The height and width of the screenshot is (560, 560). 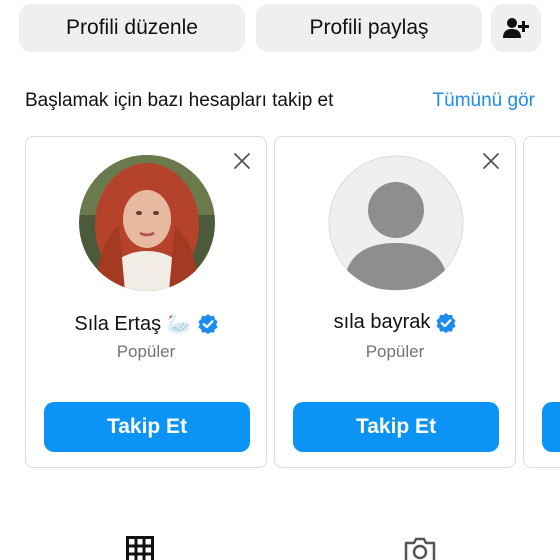 What do you see at coordinates (147, 223) in the screenshot?
I see `avatar` at bounding box center [147, 223].